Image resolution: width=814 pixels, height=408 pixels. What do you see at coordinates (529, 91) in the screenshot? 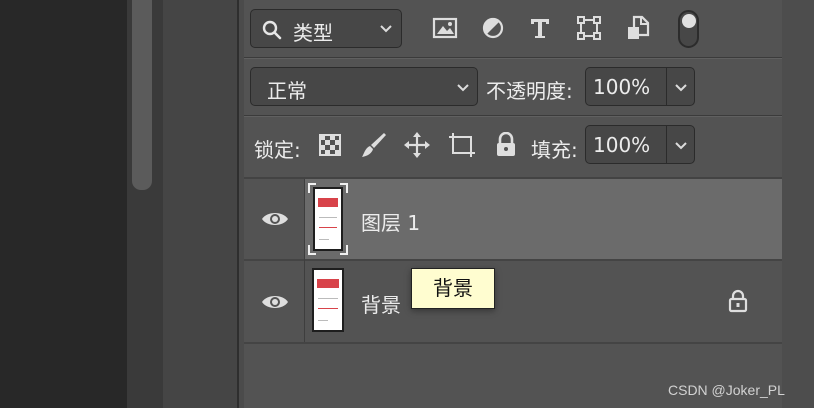
I see `opacity-label: 不透明度:` at bounding box center [529, 91].